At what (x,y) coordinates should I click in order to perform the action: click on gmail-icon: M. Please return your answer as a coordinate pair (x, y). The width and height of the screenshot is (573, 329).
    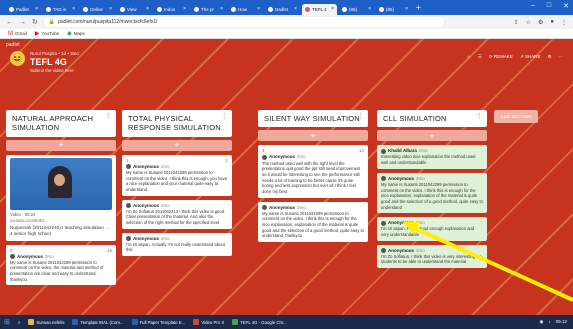
    Looking at the image, I should click on (10, 33).